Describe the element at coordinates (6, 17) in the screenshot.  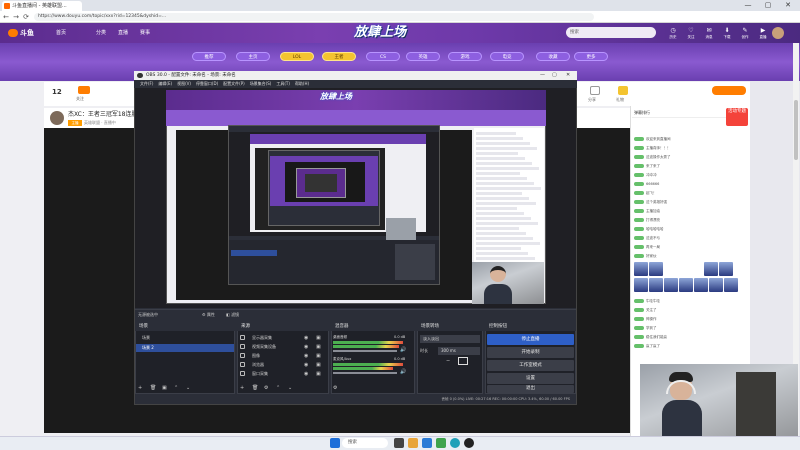
I see `back-button: ←` at that location.